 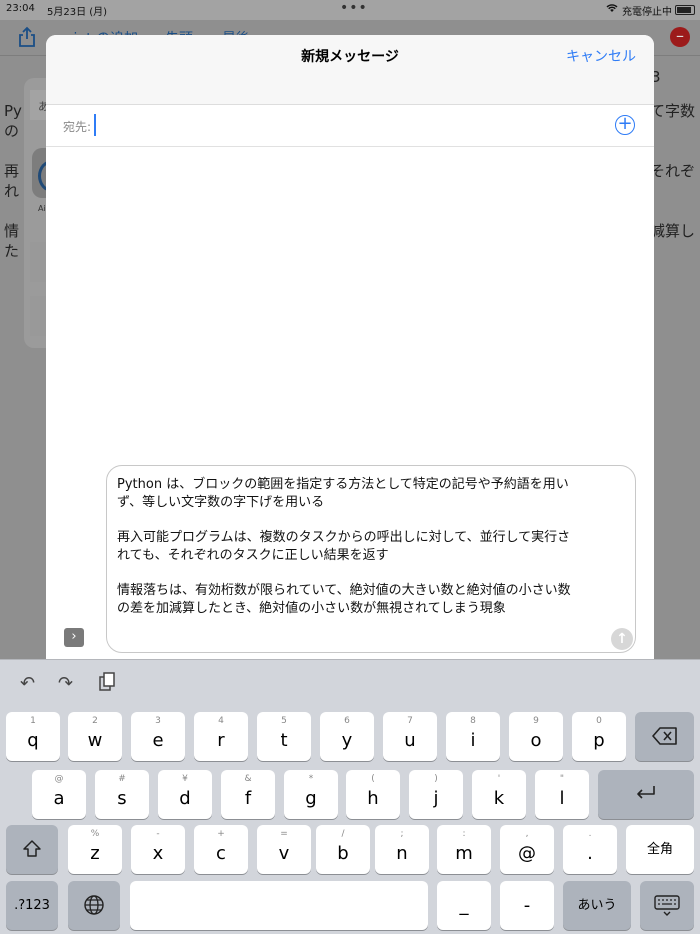 What do you see at coordinates (599, 736) in the screenshot?
I see `key-p: 0p` at bounding box center [599, 736].